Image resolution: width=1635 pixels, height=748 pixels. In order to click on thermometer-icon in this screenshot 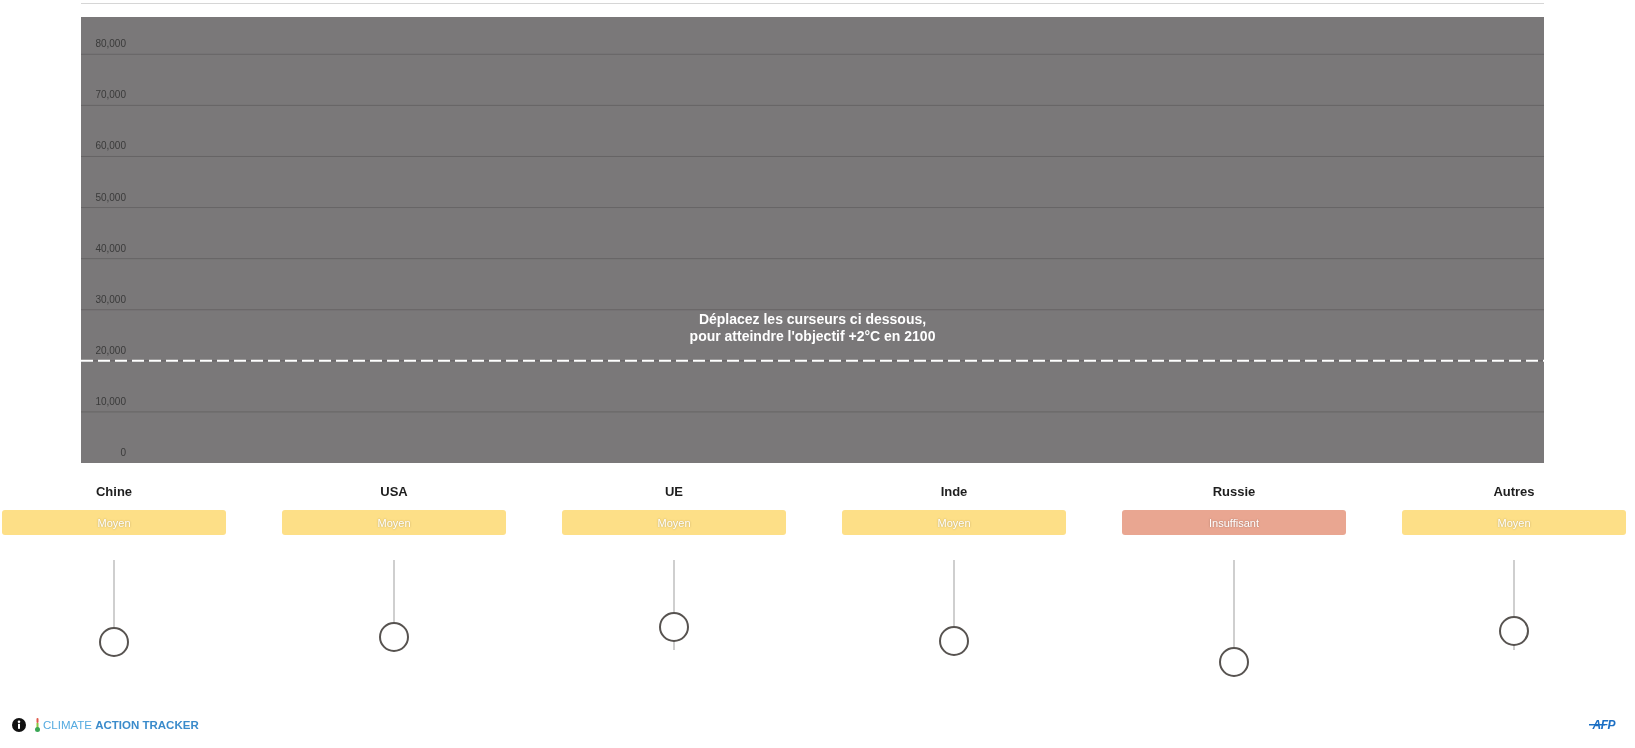, I will do `click(37, 725)`.